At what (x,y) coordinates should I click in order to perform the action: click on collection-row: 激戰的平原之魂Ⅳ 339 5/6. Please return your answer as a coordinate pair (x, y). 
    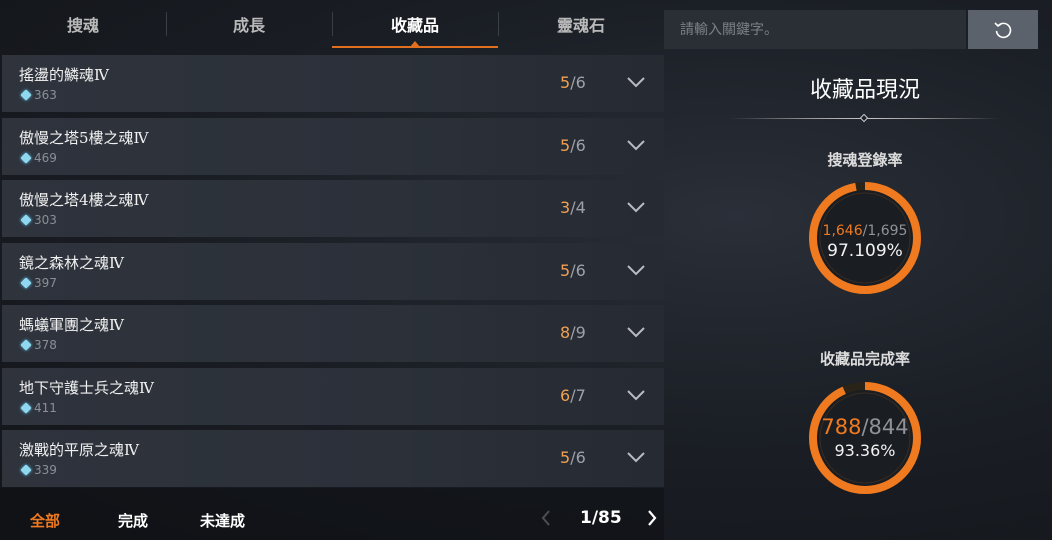
    Looking at the image, I should click on (333, 458).